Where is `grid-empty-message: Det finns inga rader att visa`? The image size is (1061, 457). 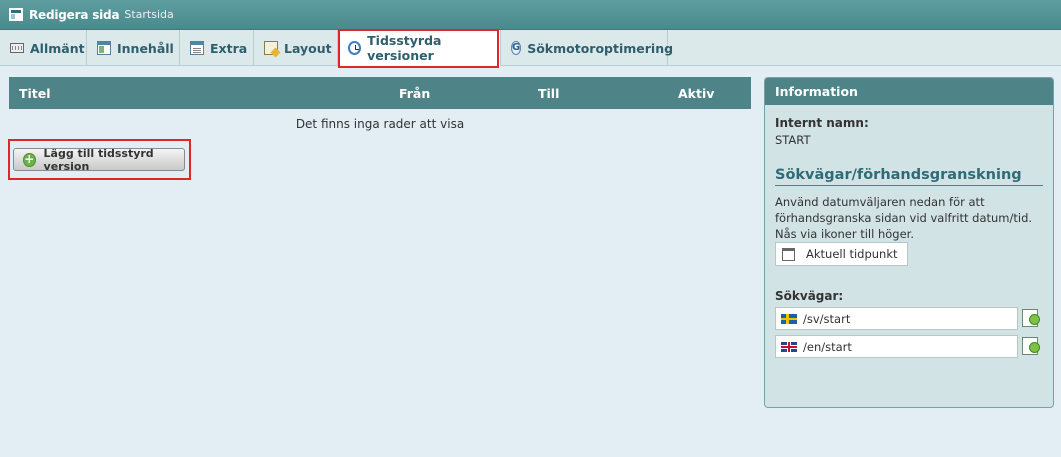 grid-empty-message: Det finns inga rader att visa is located at coordinates (380, 124).